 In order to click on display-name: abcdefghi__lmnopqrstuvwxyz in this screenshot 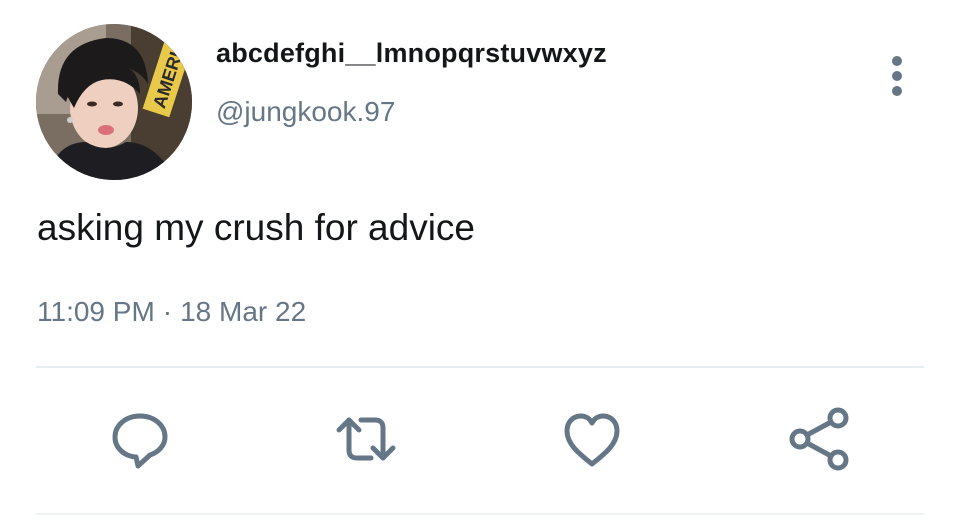, I will do `click(411, 53)`.